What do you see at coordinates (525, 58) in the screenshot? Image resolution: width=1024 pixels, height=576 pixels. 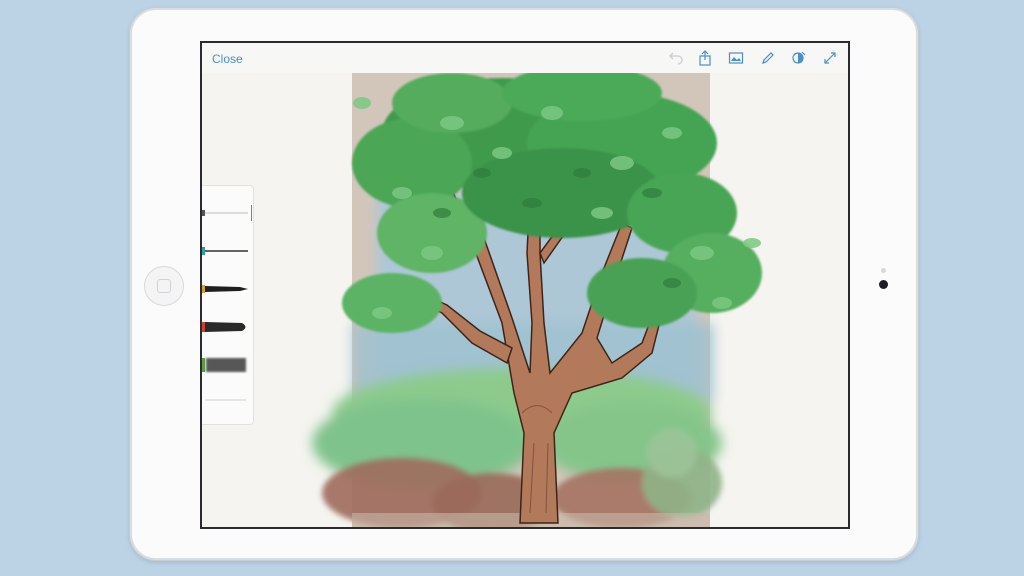 I see `top-toolbar: Close` at bounding box center [525, 58].